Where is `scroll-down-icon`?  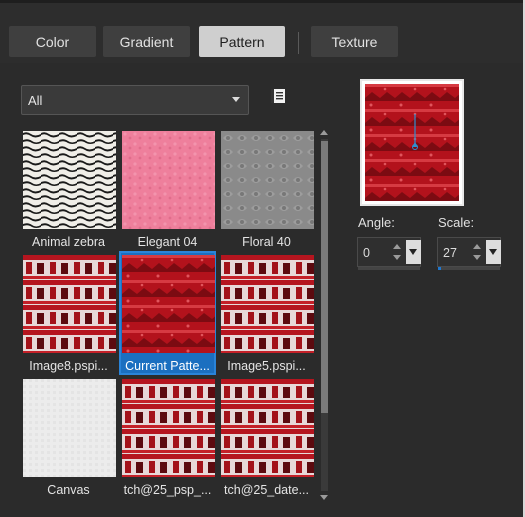
scroll-down-icon is located at coordinates (324, 497).